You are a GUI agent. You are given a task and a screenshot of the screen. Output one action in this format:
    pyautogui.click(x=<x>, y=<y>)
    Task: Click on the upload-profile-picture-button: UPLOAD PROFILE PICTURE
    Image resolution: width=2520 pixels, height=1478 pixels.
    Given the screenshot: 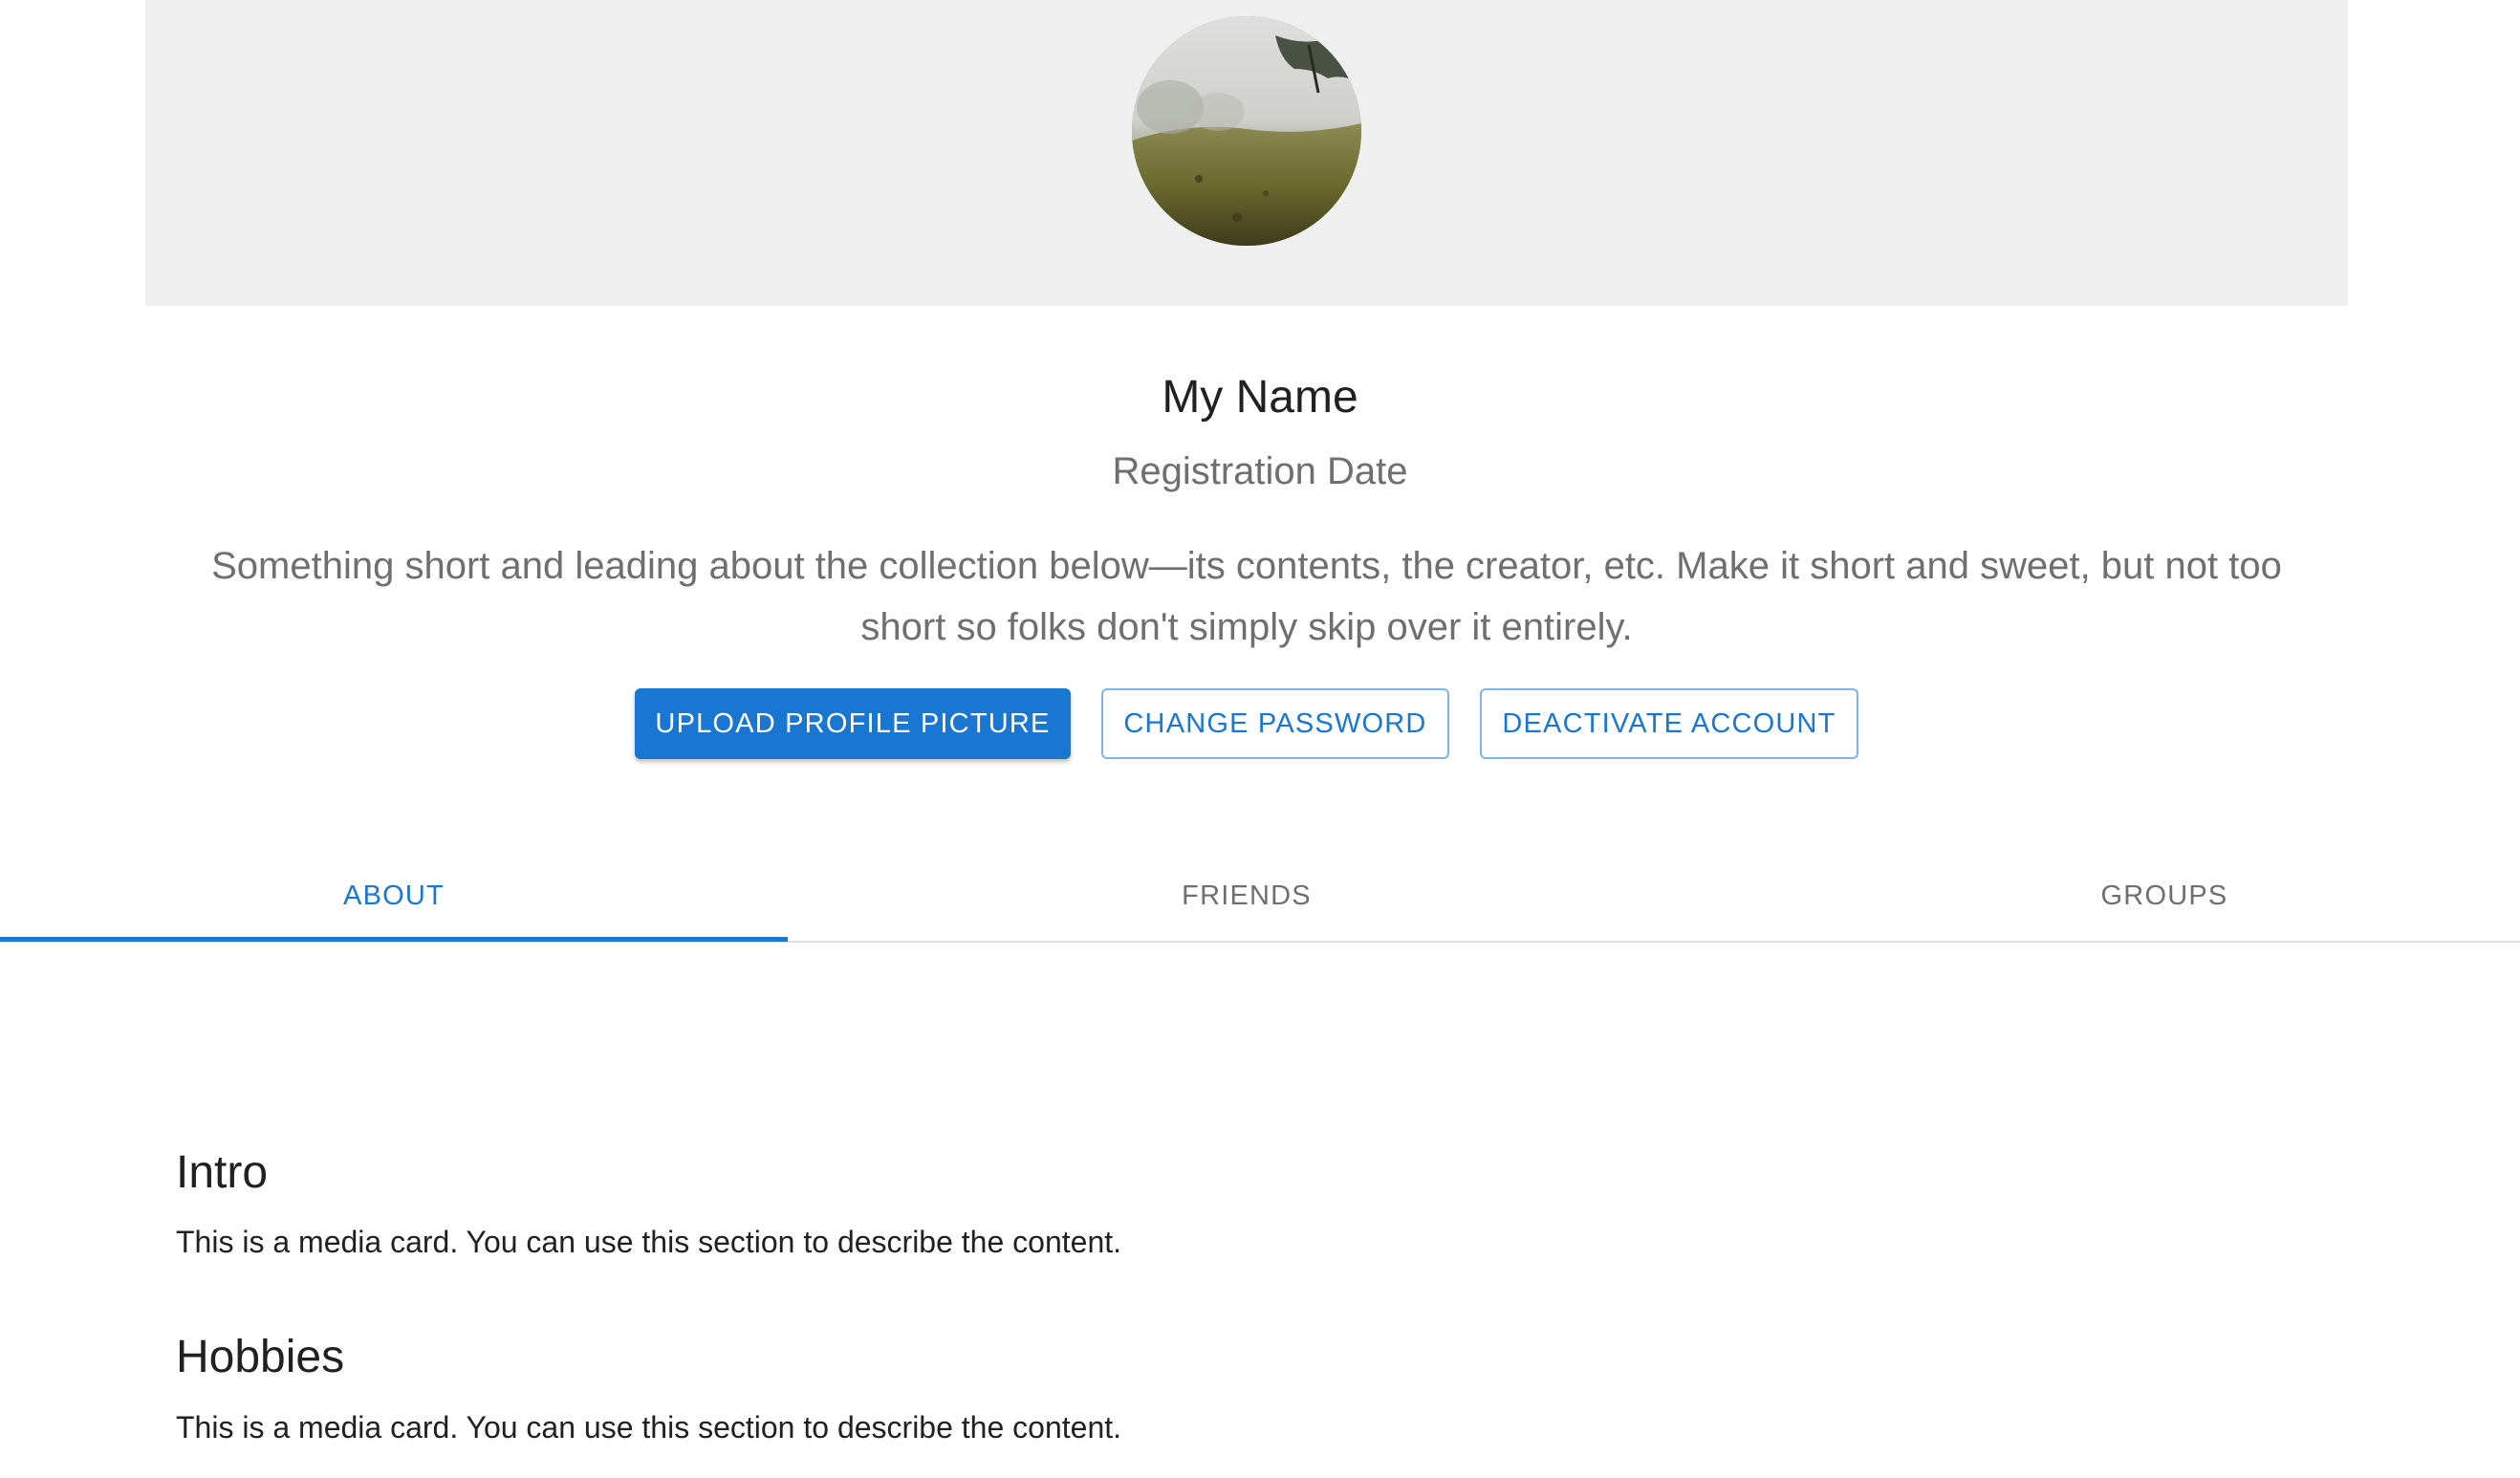 What is the action you would take?
    pyautogui.click(x=853, y=723)
    